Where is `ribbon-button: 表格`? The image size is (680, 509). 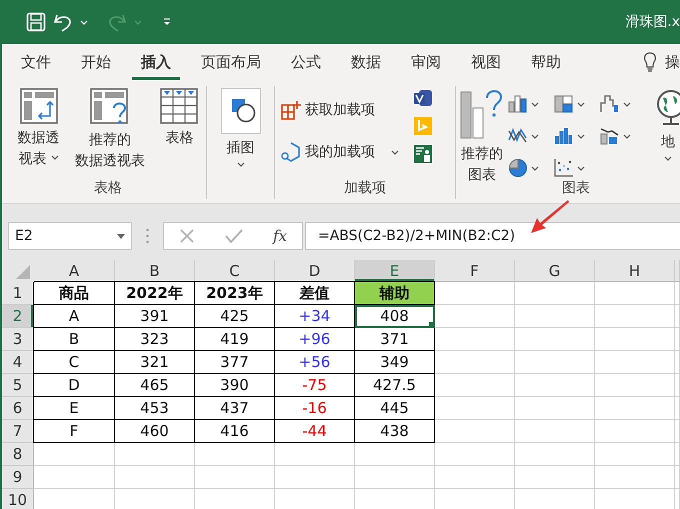 ribbon-button: 表格 is located at coordinates (179, 118).